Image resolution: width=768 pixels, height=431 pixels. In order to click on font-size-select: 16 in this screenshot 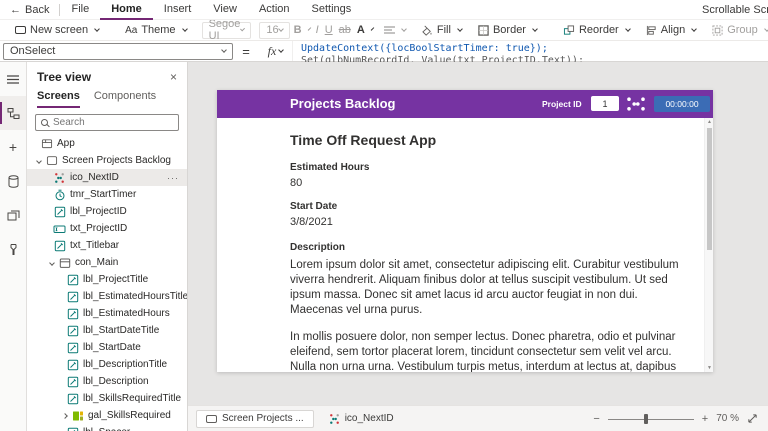, I will do `click(274, 30)`.